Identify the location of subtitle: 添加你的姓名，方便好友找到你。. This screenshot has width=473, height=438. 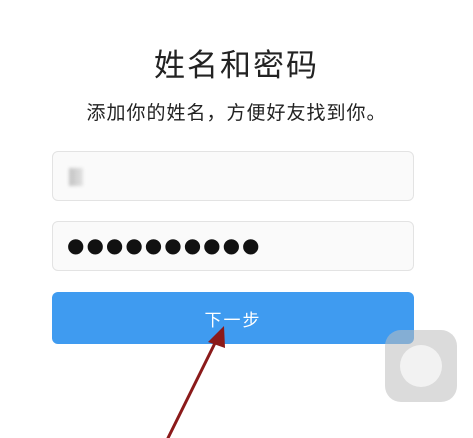
(236, 113).